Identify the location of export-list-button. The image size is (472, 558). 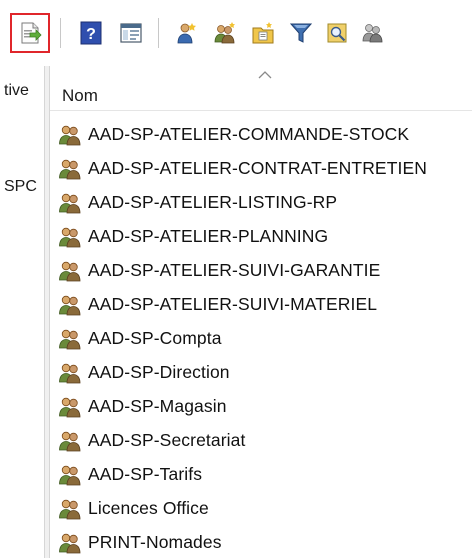
(30, 33).